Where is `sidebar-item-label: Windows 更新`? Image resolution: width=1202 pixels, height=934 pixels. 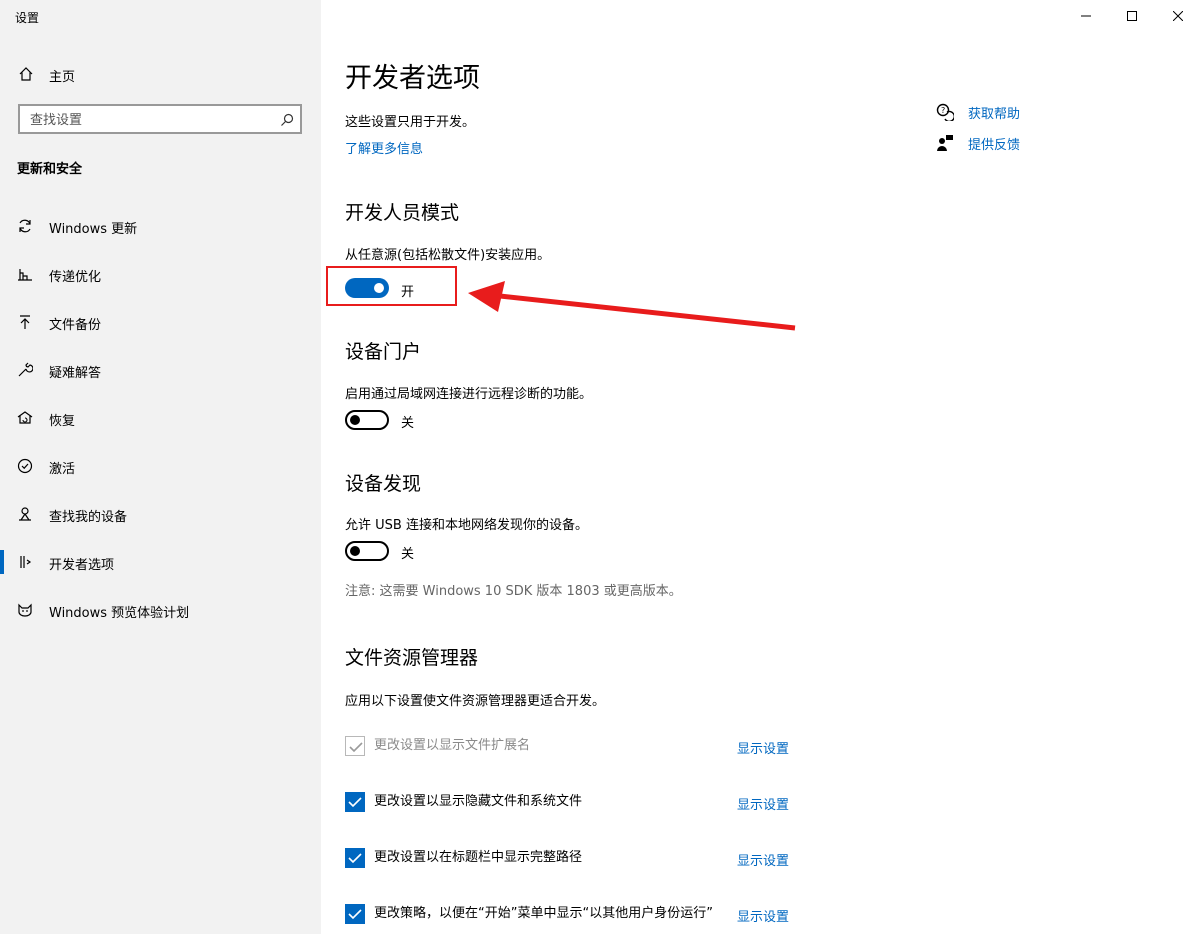 sidebar-item-label: Windows 更新 is located at coordinates (93, 229).